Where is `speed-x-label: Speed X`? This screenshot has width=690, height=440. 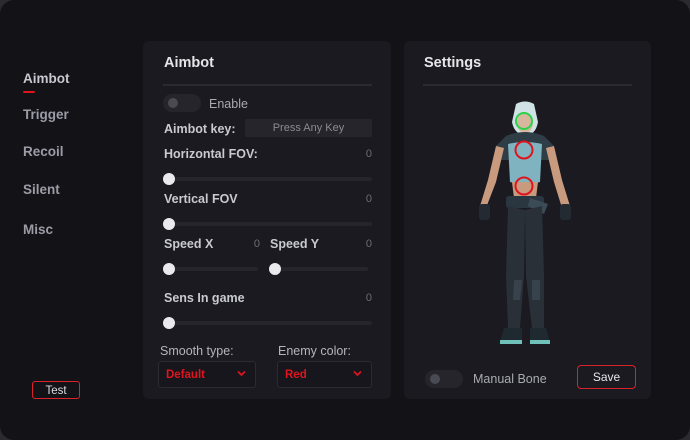 speed-x-label: Speed X is located at coordinates (189, 244).